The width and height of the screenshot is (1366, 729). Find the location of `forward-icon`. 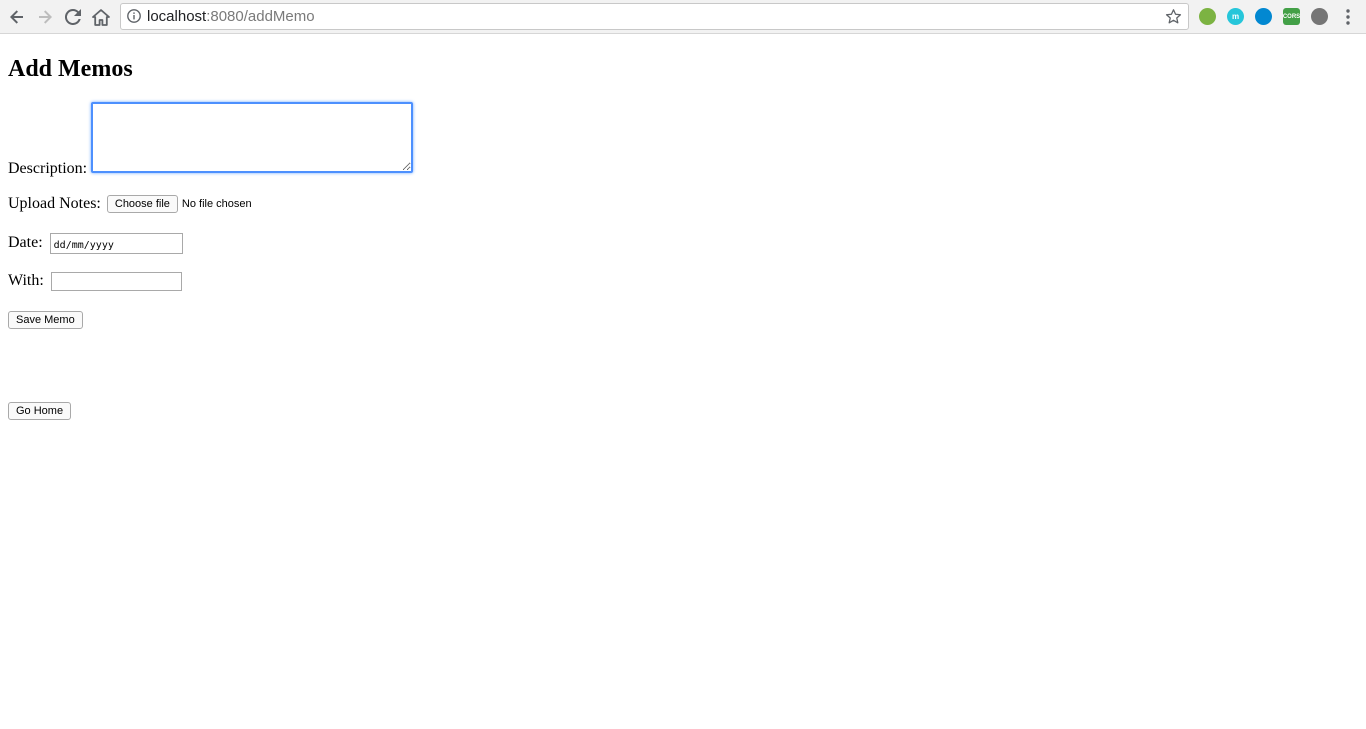

forward-icon is located at coordinates (45, 17).